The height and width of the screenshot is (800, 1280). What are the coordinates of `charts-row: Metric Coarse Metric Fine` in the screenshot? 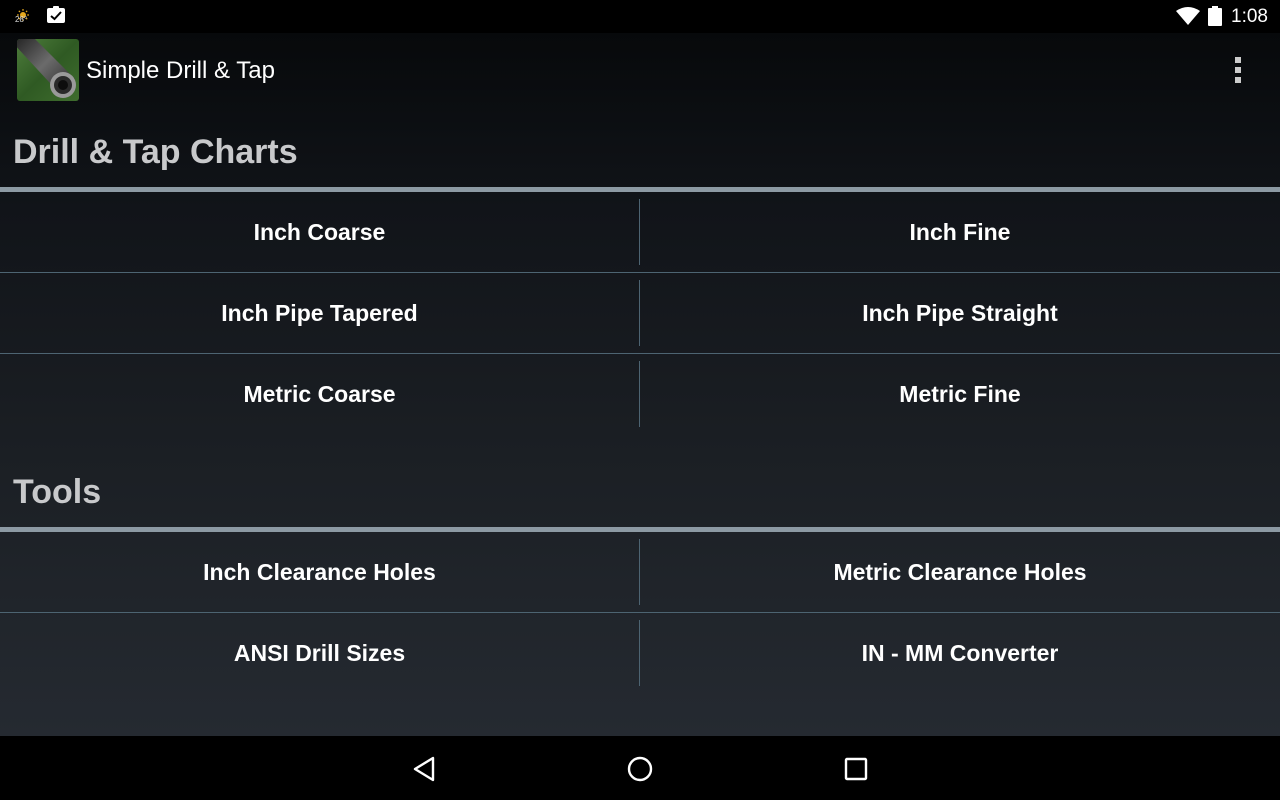 It's located at (640, 394).